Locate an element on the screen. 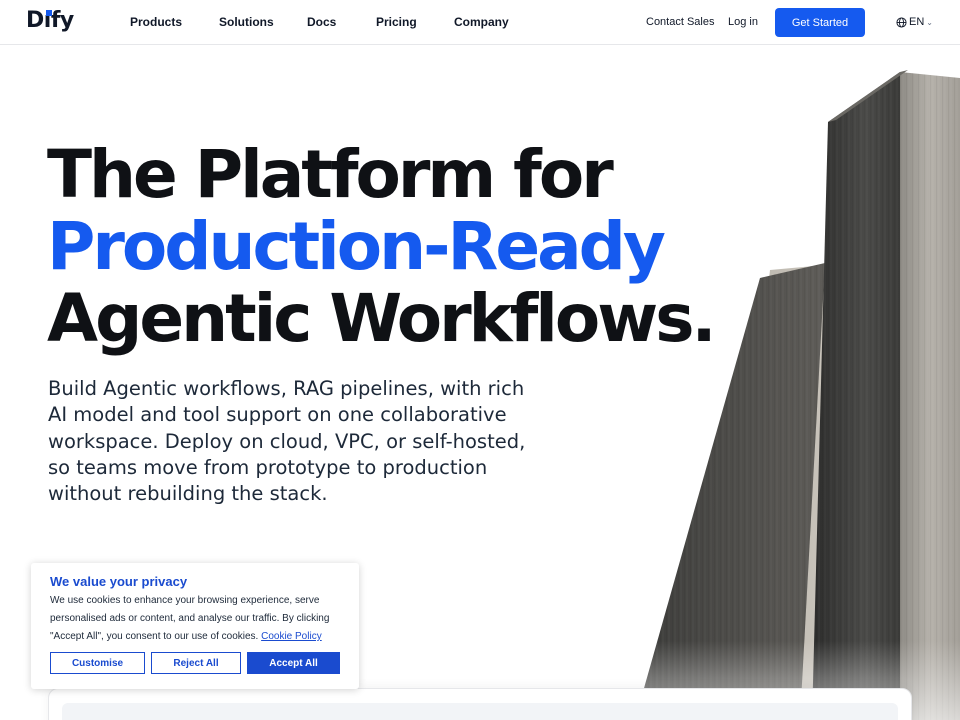 This screenshot has height=720, width=960. globe-icon is located at coordinates (901, 22).